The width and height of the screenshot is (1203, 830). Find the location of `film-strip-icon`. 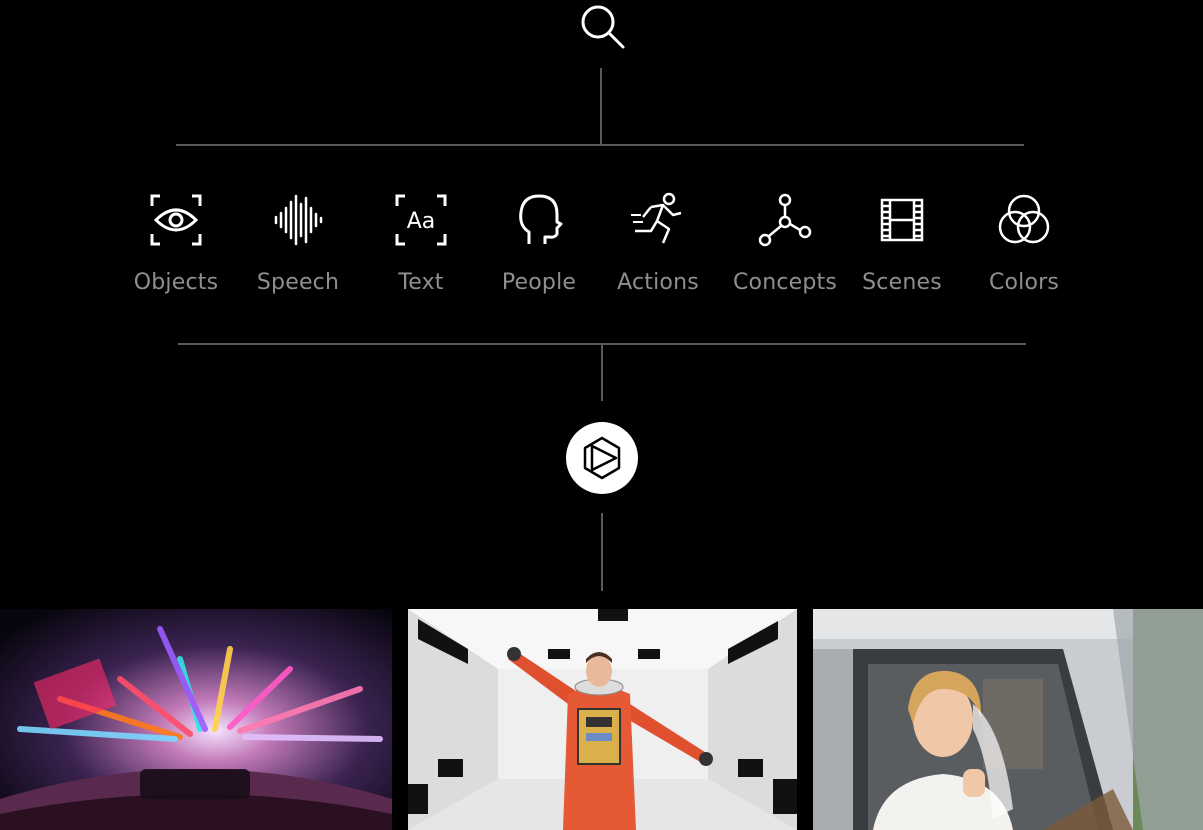

film-strip-icon is located at coordinates (902, 220).